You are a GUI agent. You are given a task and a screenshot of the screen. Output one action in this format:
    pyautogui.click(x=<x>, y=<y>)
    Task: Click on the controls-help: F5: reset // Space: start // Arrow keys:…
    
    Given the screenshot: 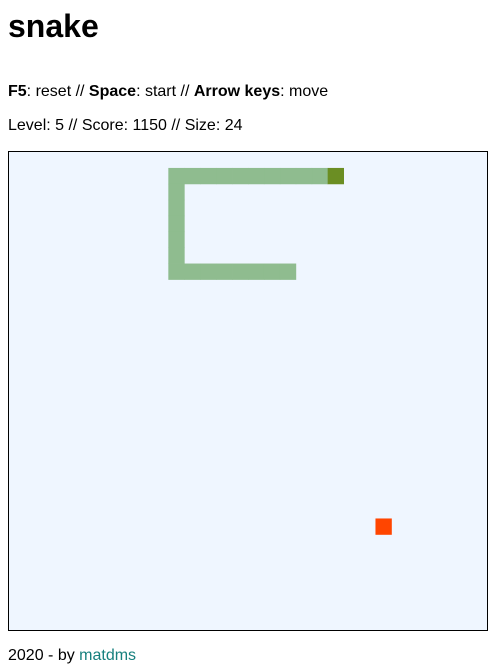 What is the action you would take?
    pyautogui.click(x=168, y=91)
    